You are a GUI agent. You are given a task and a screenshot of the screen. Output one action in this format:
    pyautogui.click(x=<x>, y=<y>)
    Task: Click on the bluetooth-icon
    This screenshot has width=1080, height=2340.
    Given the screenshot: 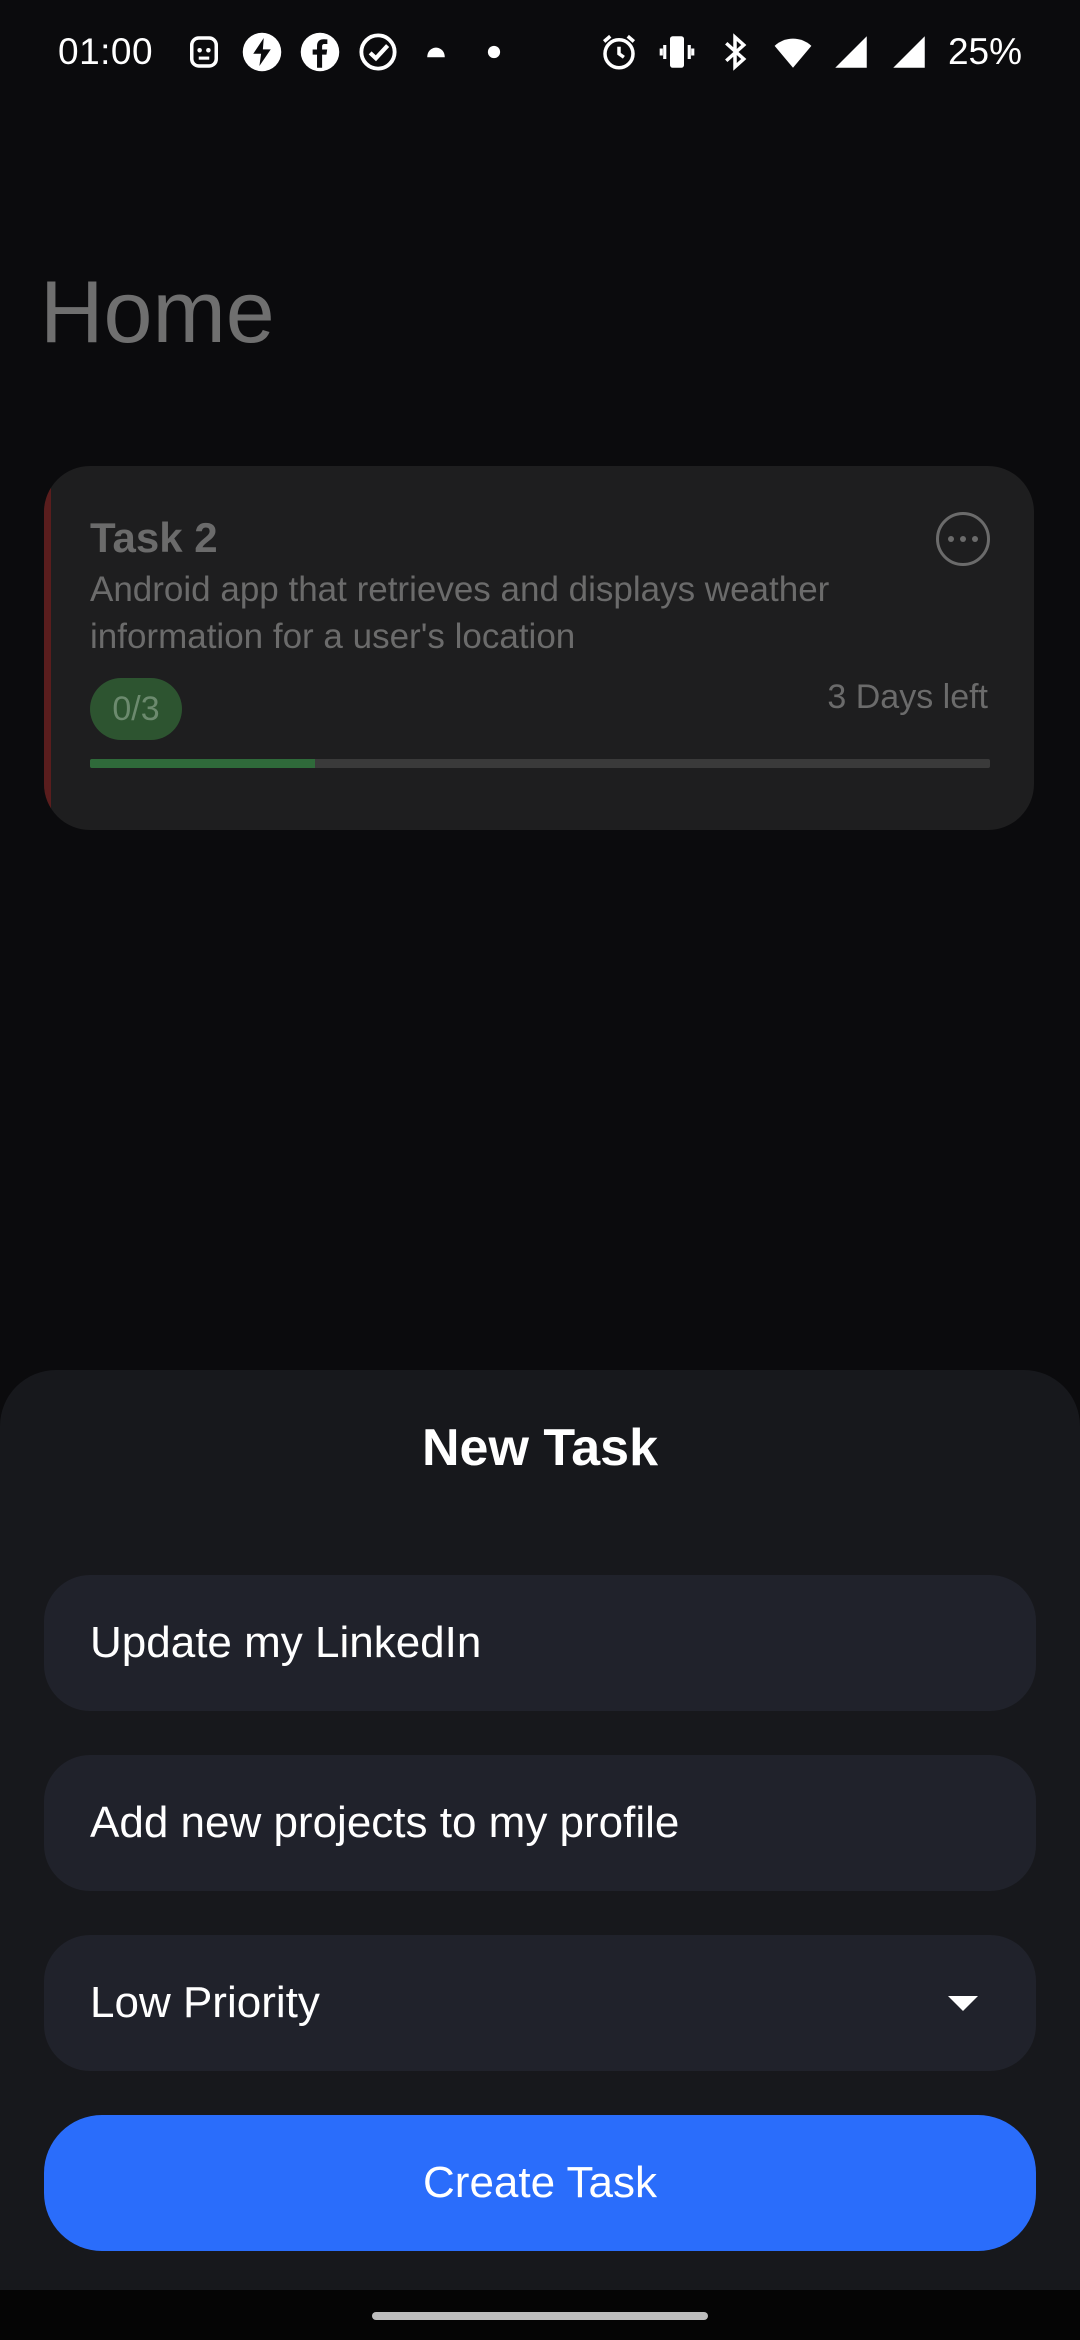 What is the action you would take?
    pyautogui.click(x=735, y=52)
    